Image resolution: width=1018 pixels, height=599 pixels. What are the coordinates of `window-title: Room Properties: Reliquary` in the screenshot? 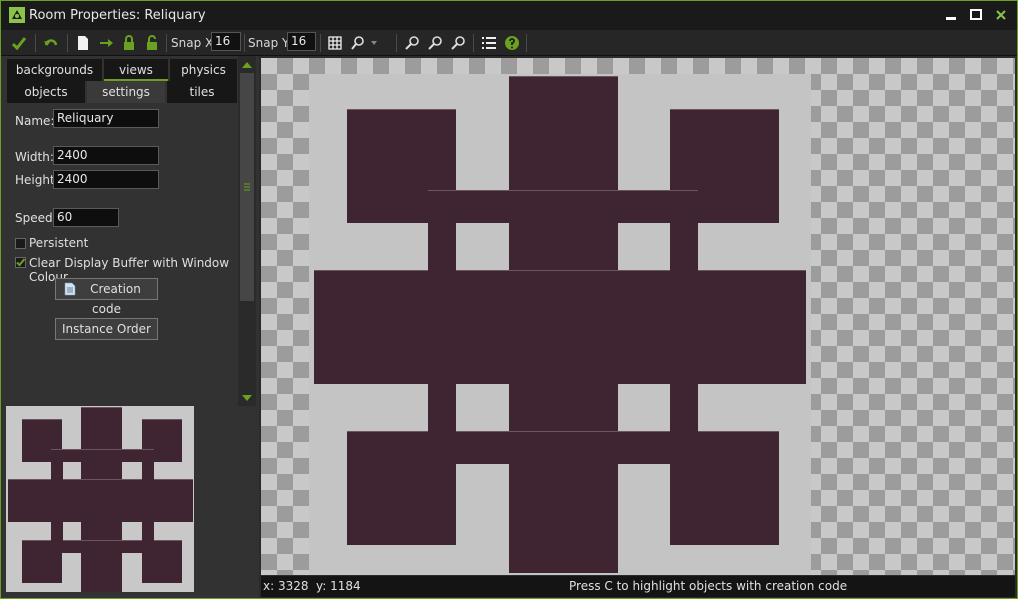 It's located at (117, 15).